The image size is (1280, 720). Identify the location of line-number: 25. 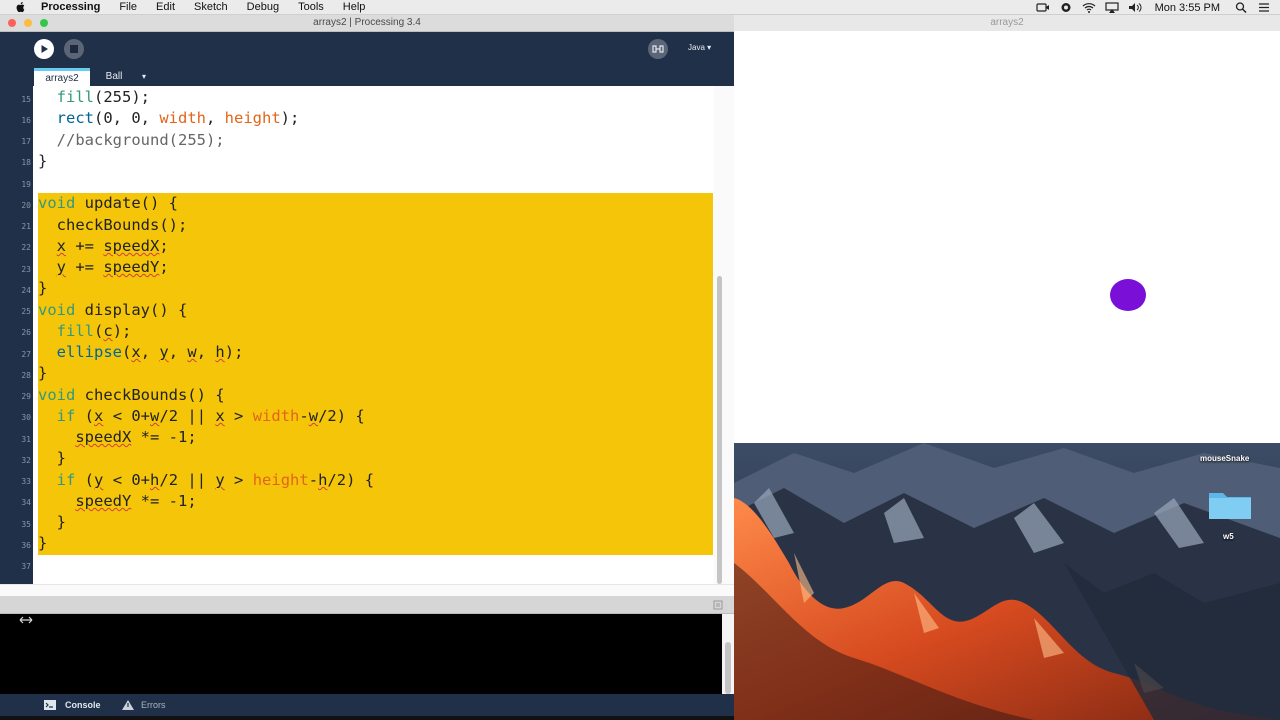
(26, 311).